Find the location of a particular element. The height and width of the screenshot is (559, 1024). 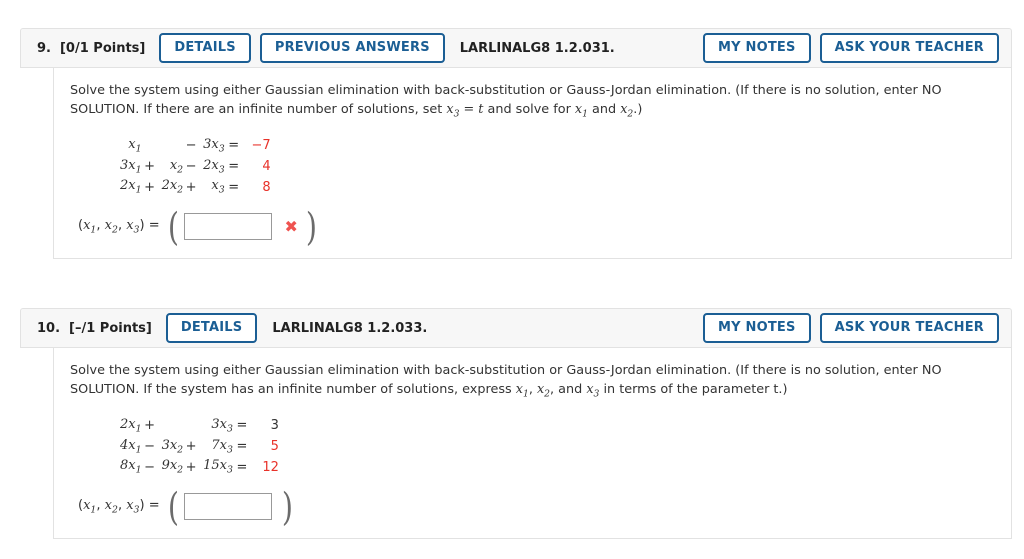

question-text-9-part2: and solve for is located at coordinates (529, 109).